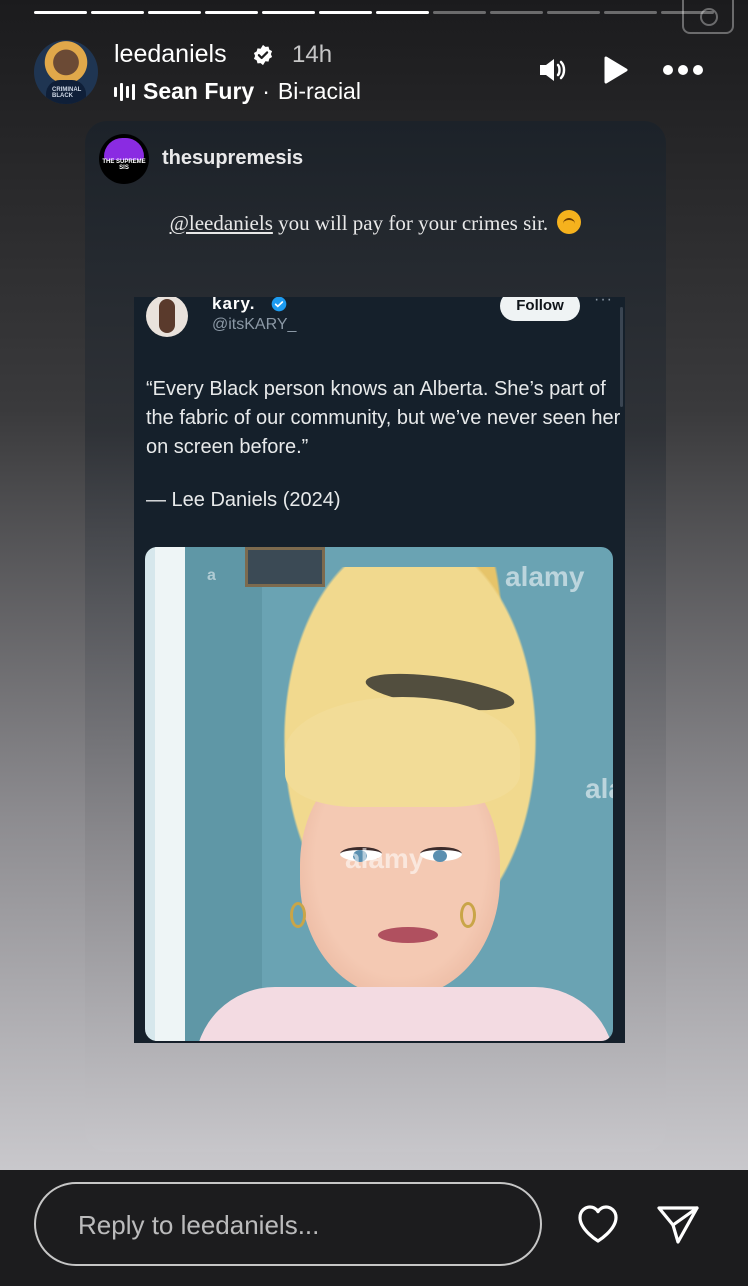 Image resolution: width=748 pixels, height=1286 pixels. Describe the element at coordinates (234, 305) in the screenshot. I see `tweet-display-name: kary.` at that location.